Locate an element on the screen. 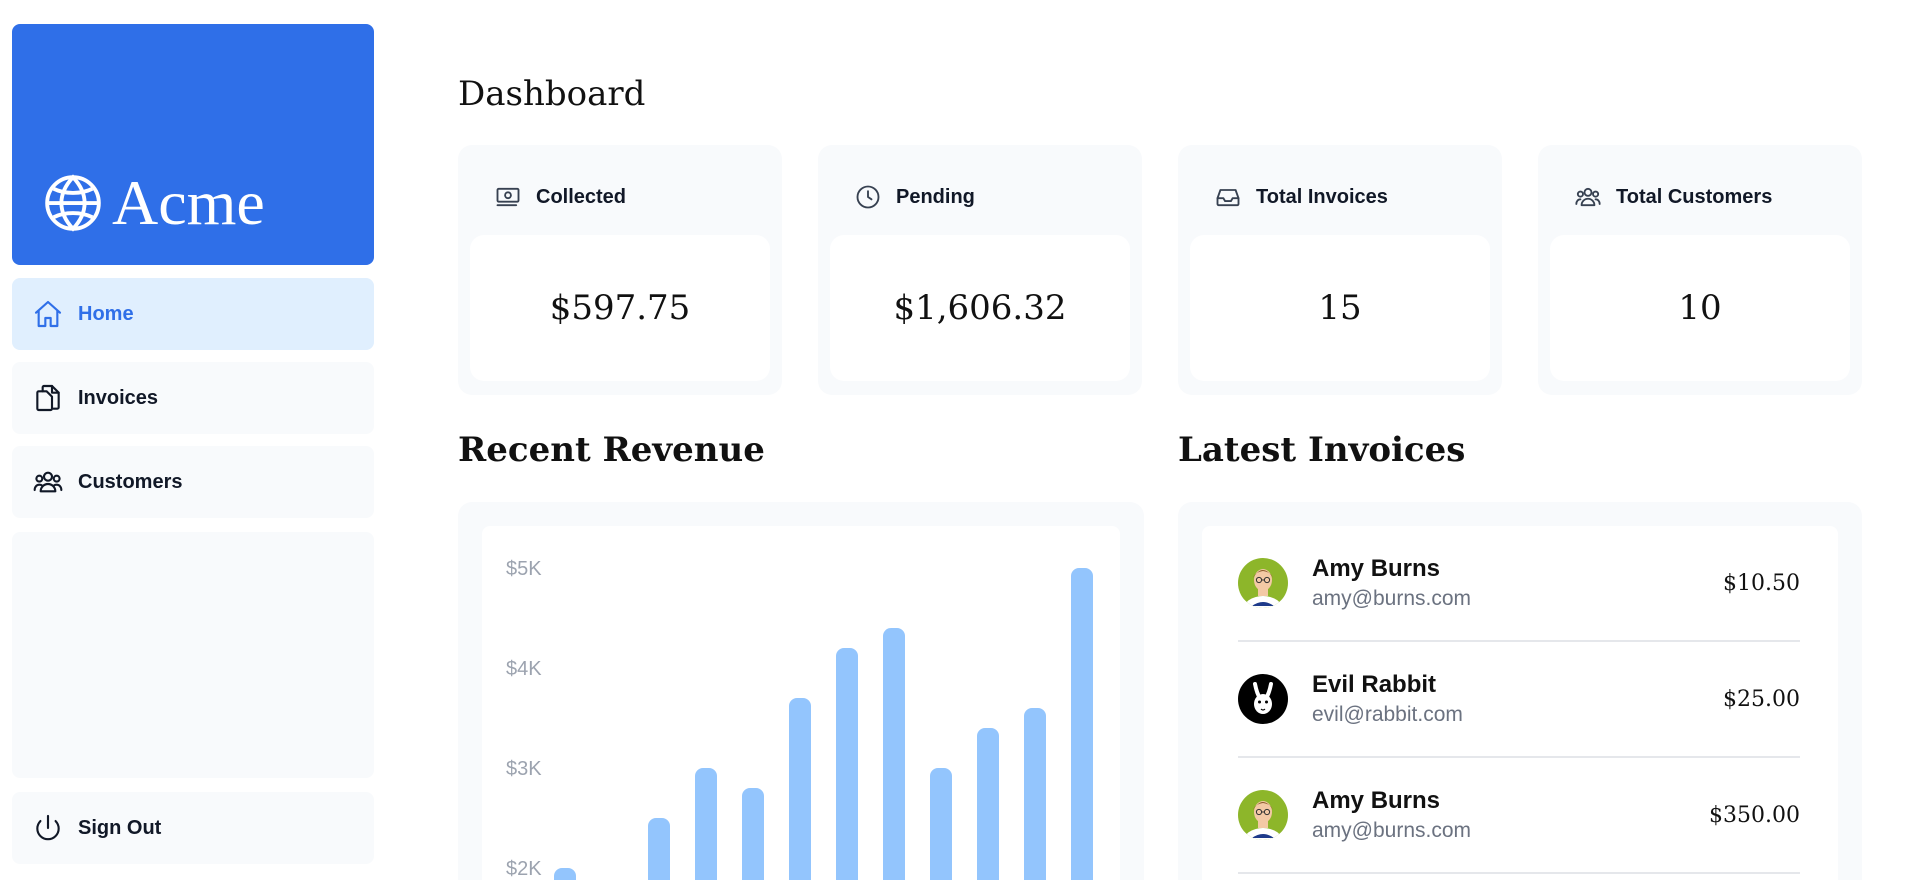 Image resolution: width=1920 pixels, height=880 pixels. invoice-row: Amy Burns amy@burns.com $350.00 is located at coordinates (1519, 816).